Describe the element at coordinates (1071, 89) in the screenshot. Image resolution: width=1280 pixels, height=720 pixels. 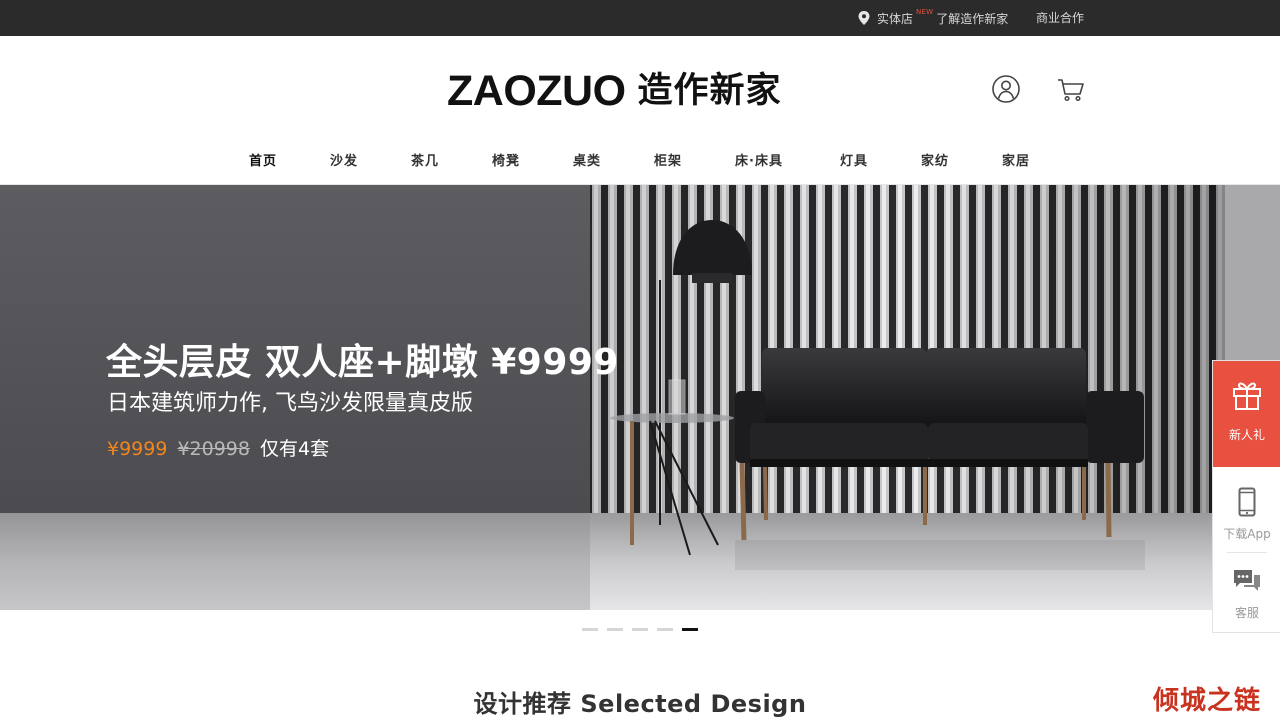
I see `cart-icon` at that location.